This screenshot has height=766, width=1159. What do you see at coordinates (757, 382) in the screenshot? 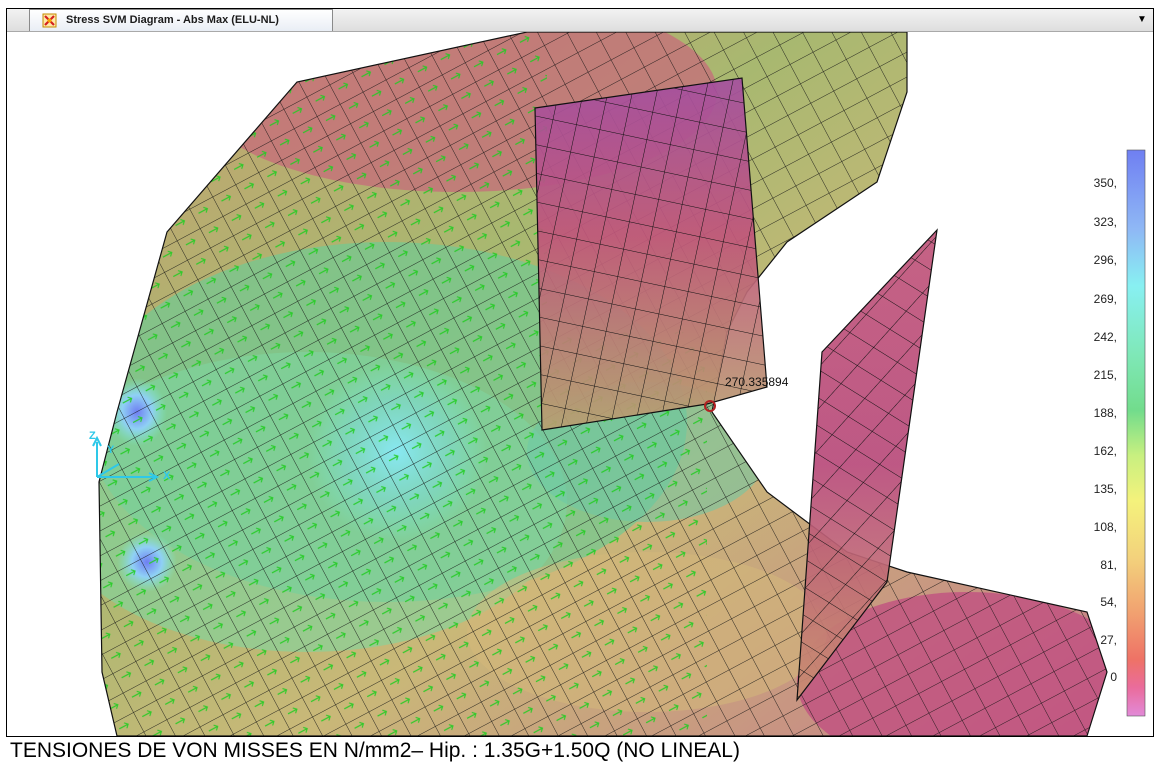
I see `probe-value-label: 270.335894` at bounding box center [757, 382].